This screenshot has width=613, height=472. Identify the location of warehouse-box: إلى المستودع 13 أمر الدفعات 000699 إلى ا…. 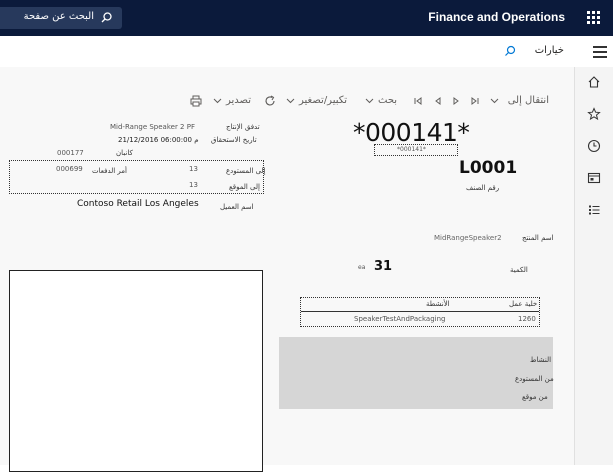
(137, 177).